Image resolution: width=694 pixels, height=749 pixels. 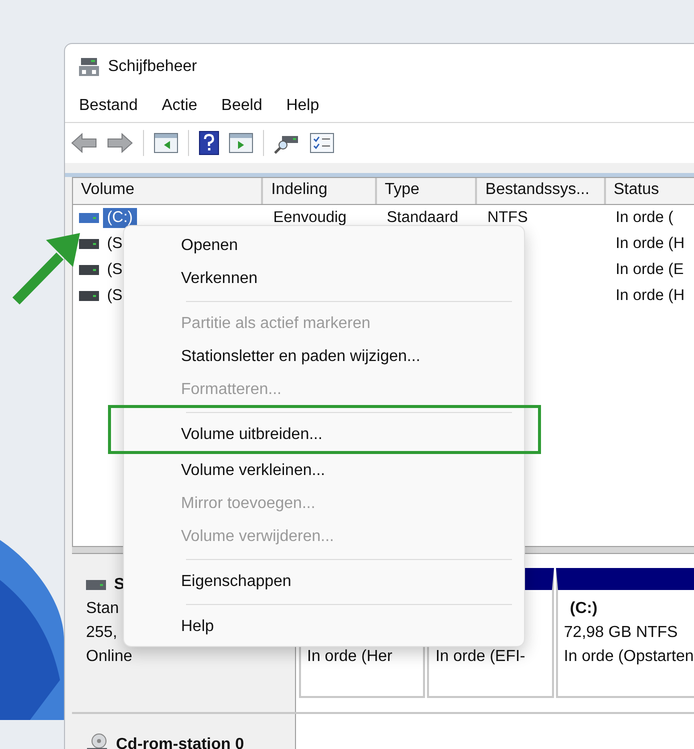 I want to click on context-menu-item: Help, so click(x=324, y=626).